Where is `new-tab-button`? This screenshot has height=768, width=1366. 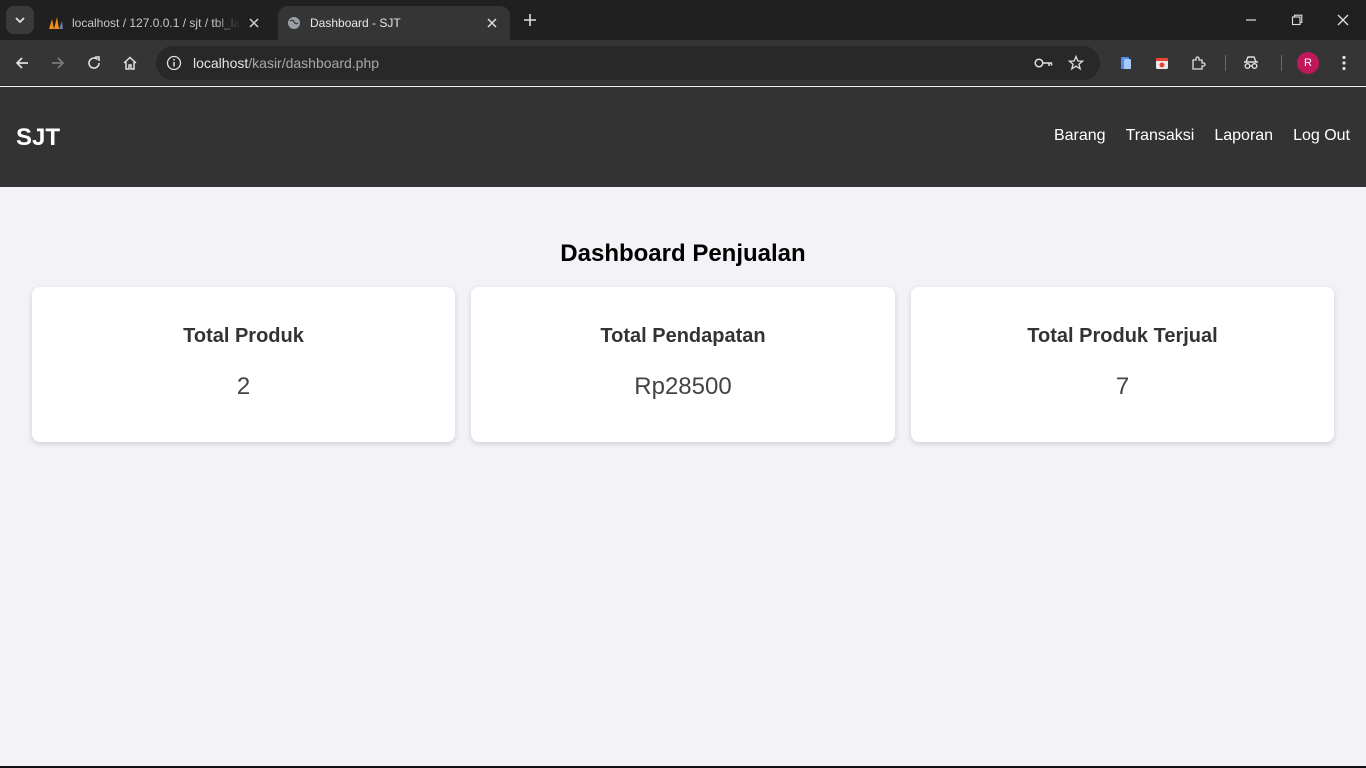 new-tab-button is located at coordinates (530, 20).